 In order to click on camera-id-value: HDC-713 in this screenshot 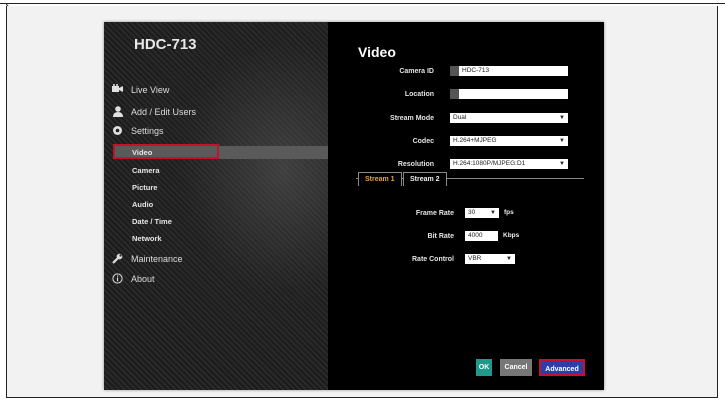, I will do `click(476, 70)`.